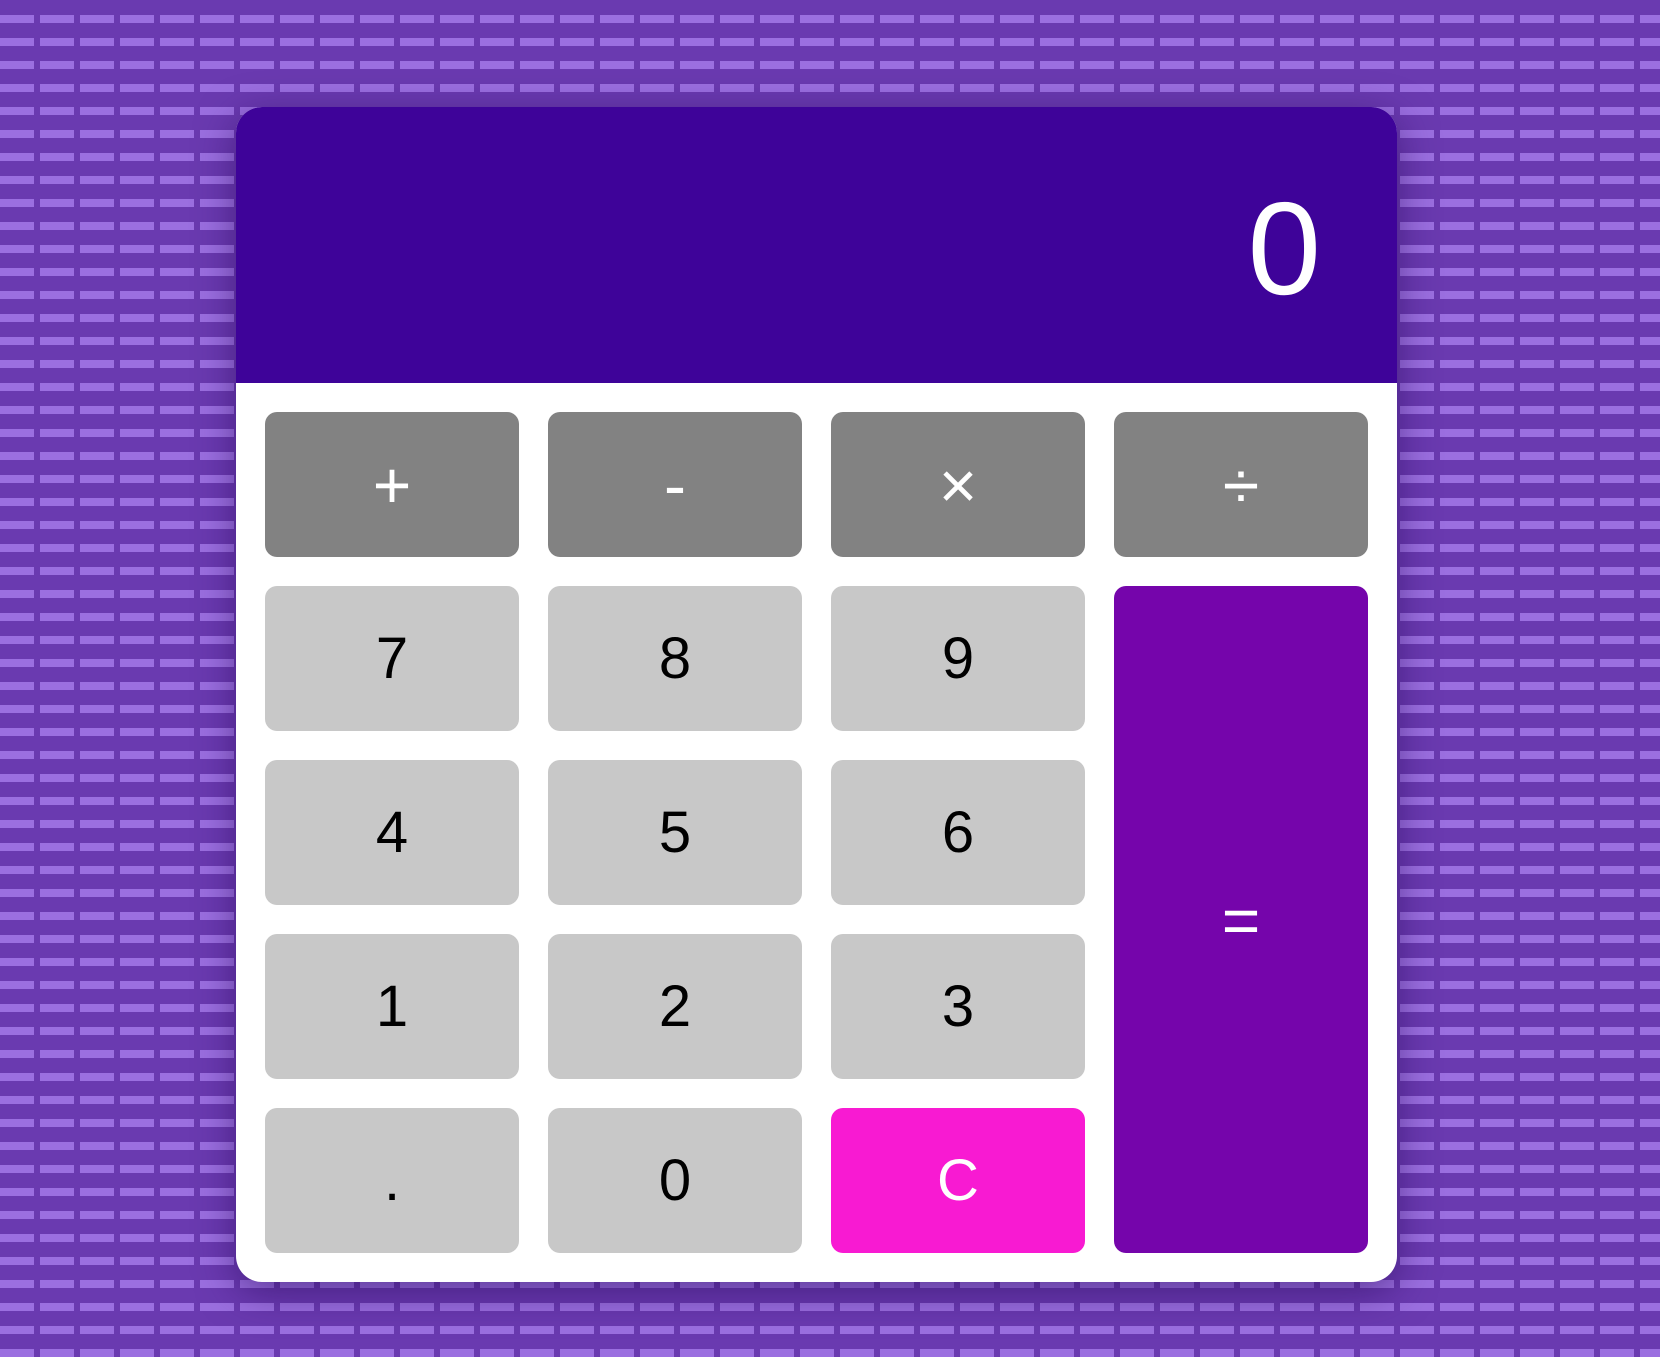 The width and height of the screenshot is (1660, 1357). What do you see at coordinates (392, 832) in the screenshot?
I see `digit-4-button: 4` at bounding box center [392, 832].